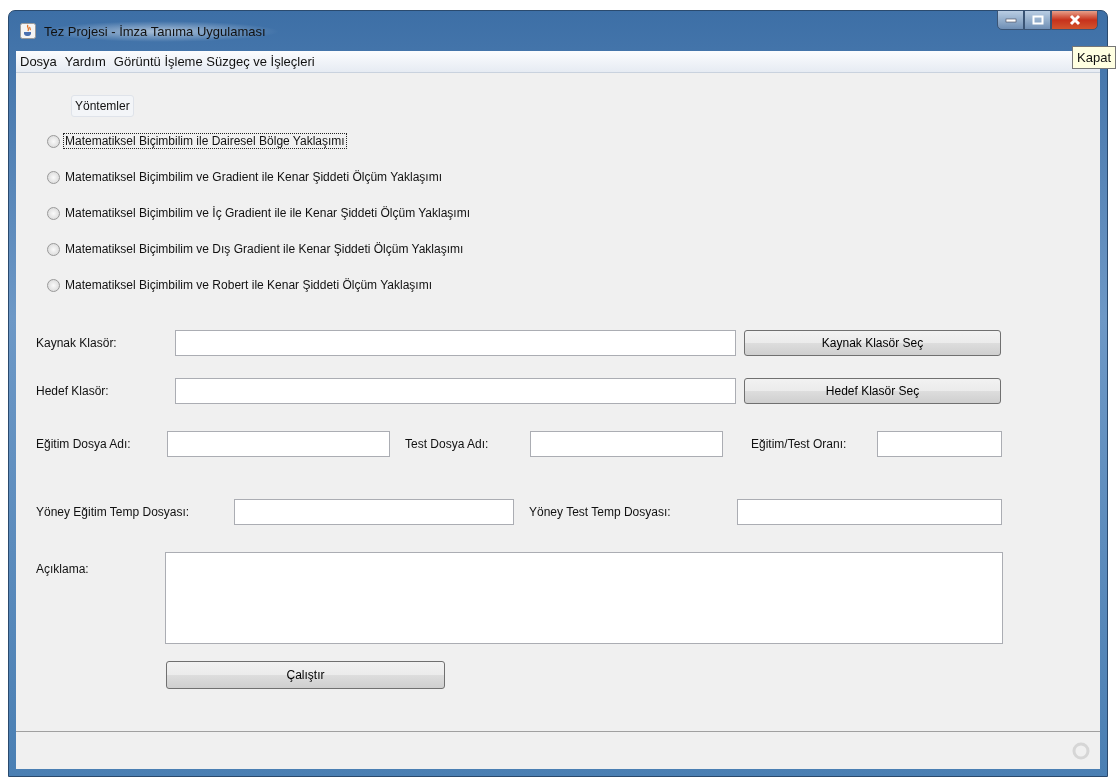 This screenshot has width=1116, height=780. I want to click on field-label: Hedef Klasör:, so click(73, 391).